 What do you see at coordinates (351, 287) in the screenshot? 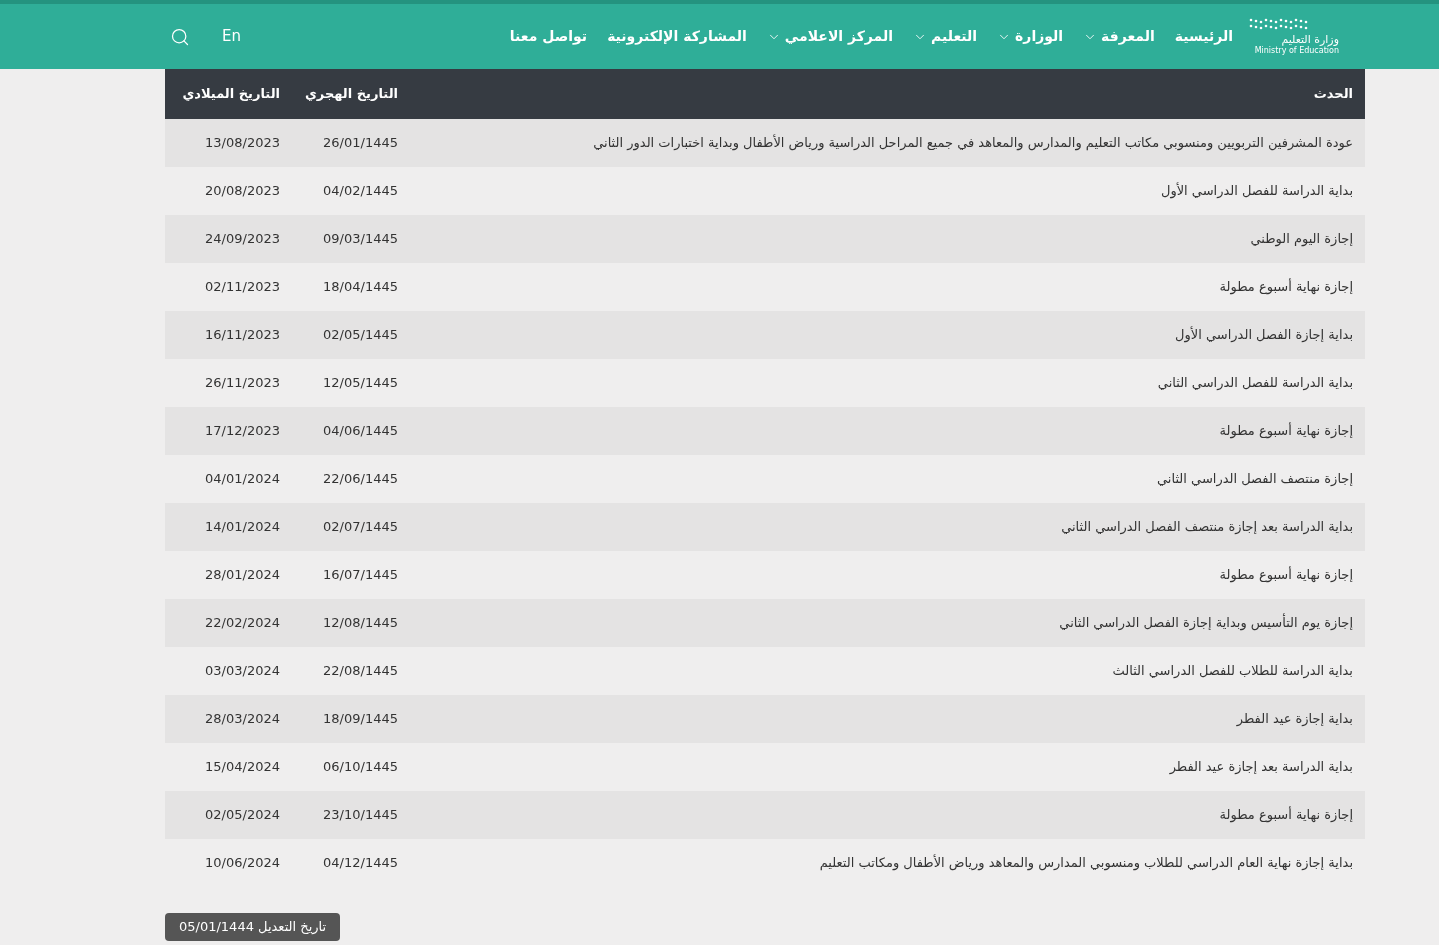
I see `table-cell: 18/04/1445` at bounding box center [351, 287].